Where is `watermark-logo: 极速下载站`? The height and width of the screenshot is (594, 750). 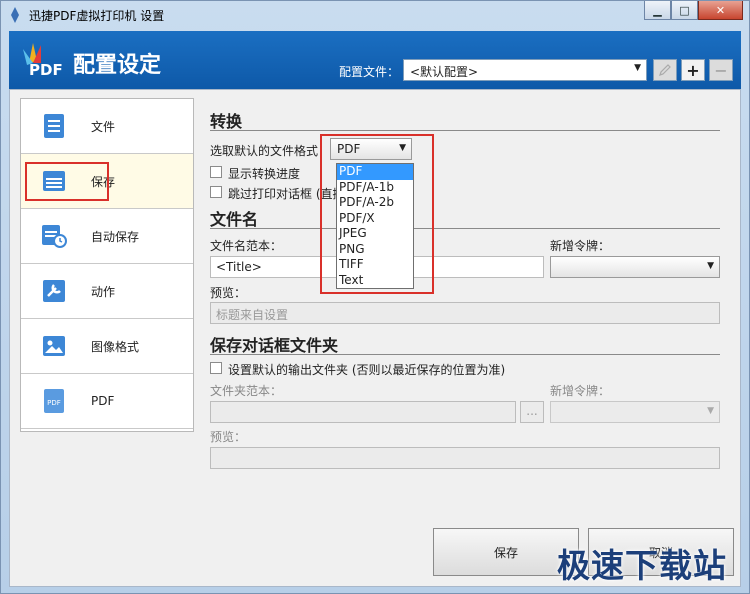
watermark-logo: 极速下载站 is located at coordinates (642, 565).